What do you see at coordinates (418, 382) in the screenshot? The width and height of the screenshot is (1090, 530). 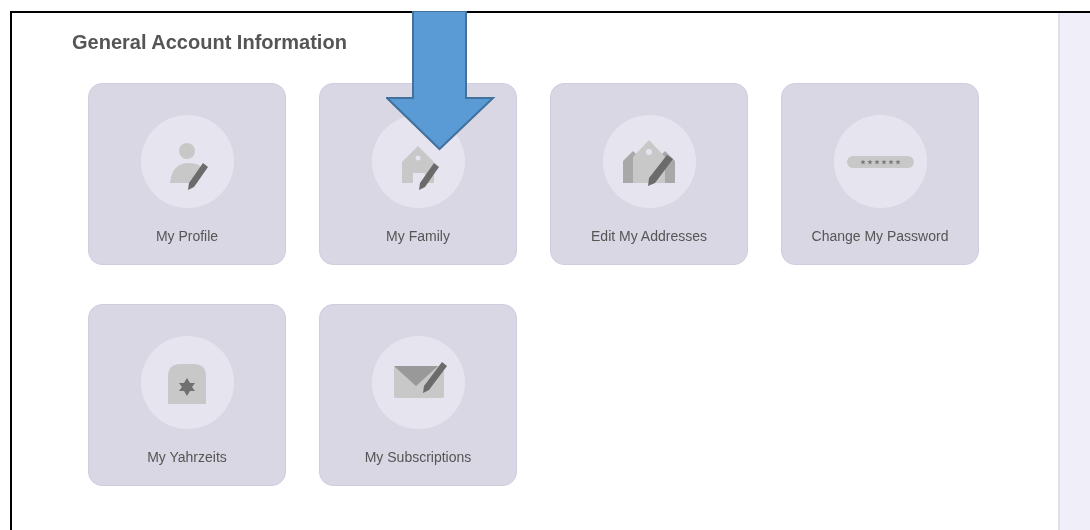 I see `envelope-edit-icon` at bounding box center [418, 382].